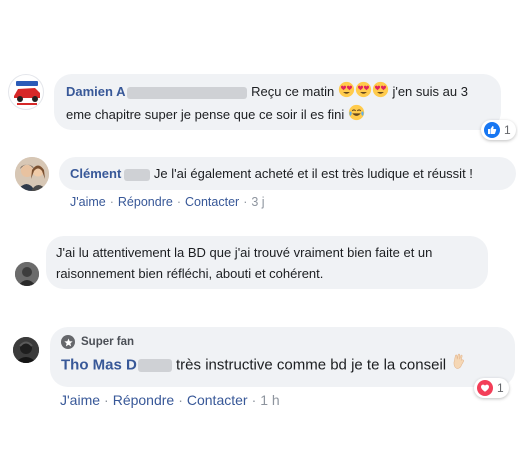 The width and height of the screenshot is (518, 468). What do you see at coordinates (68, 342) in the screenshot?
I see `super-fan-star-icon` at bounding box center [68, 342].